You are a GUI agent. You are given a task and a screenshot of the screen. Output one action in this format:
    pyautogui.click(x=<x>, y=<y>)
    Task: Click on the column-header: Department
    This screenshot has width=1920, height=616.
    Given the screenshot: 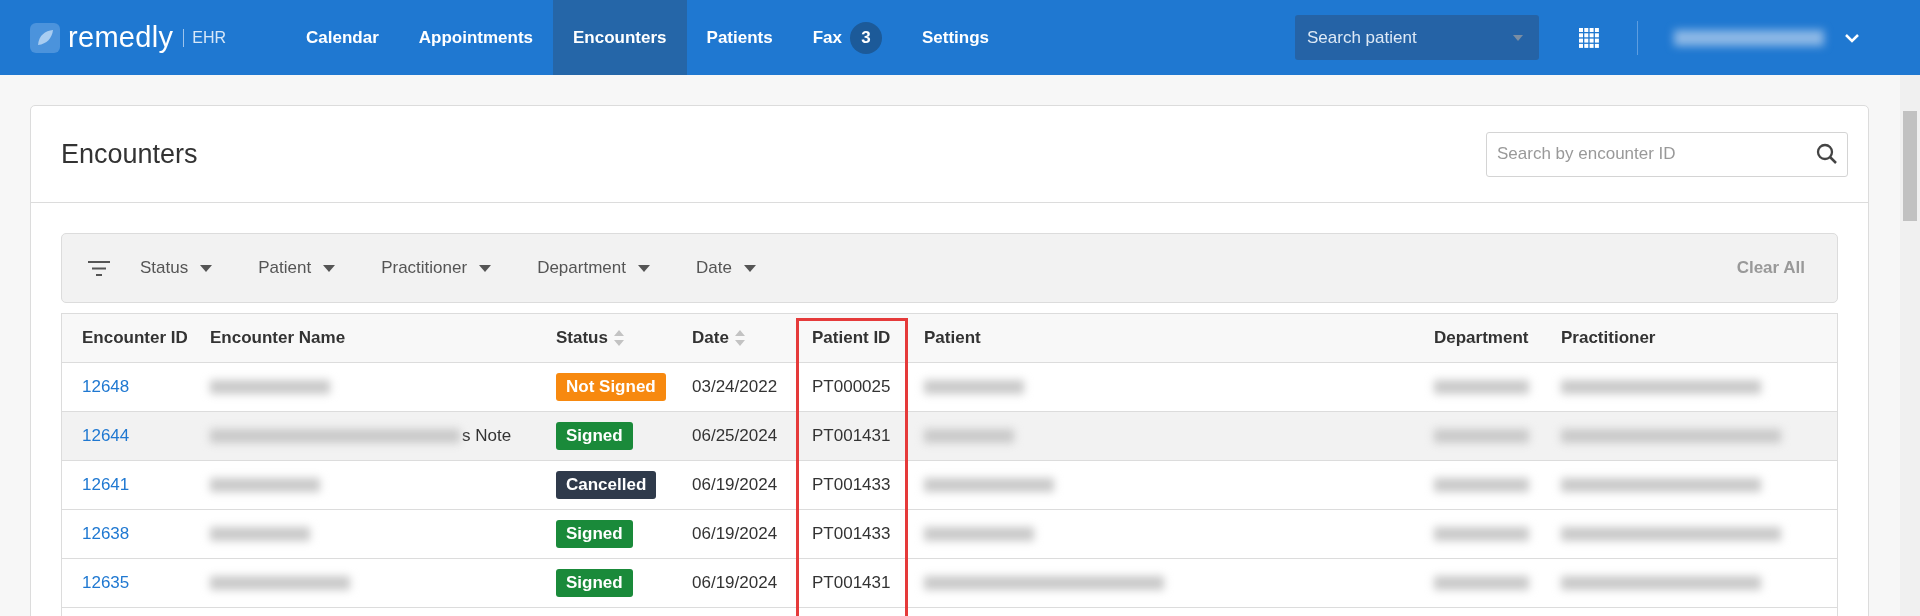 What is the action you would take?
    pyautogui.click(x=1481, y=338)
    